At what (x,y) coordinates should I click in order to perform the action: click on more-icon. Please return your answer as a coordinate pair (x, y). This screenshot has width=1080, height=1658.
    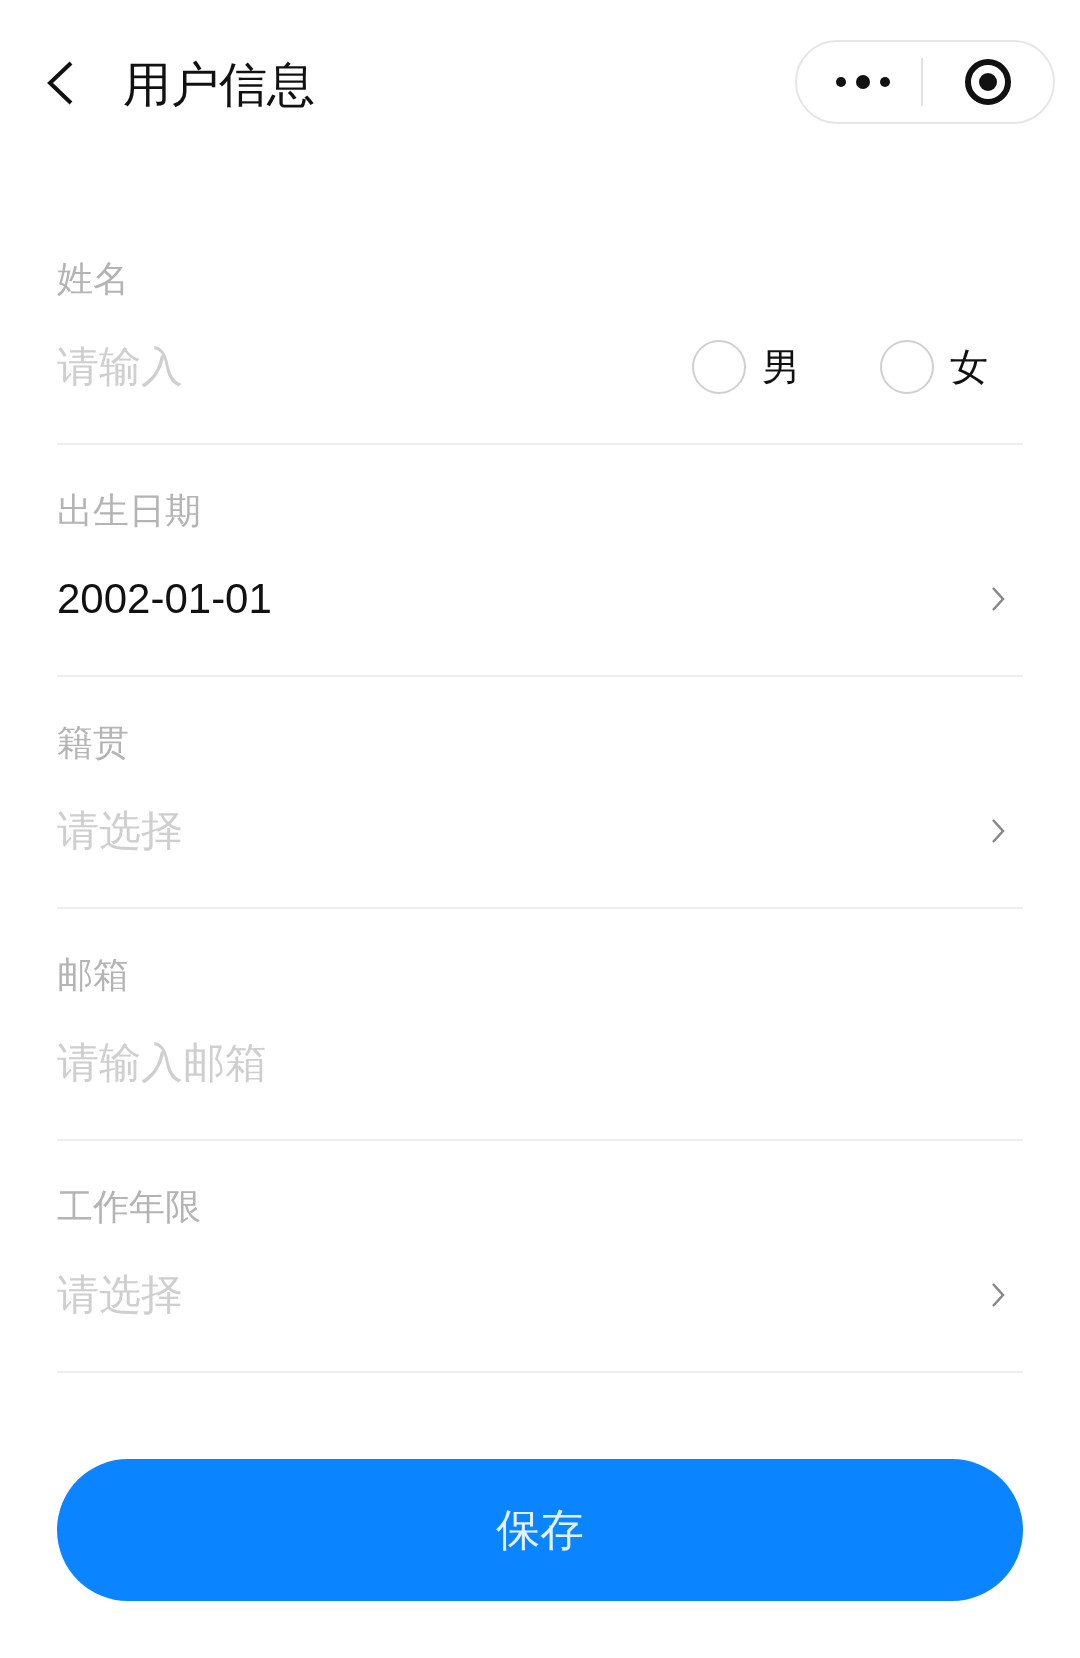
    Looking at the image, I should click on (863, 82).